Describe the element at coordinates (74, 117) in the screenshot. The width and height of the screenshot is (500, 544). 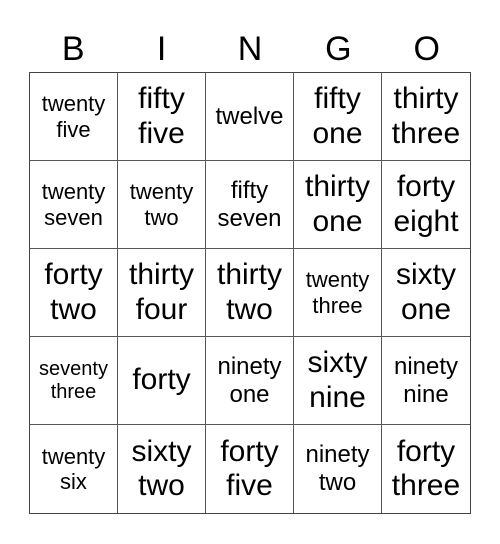
I see `bingo-cell: twenty five` at that location.